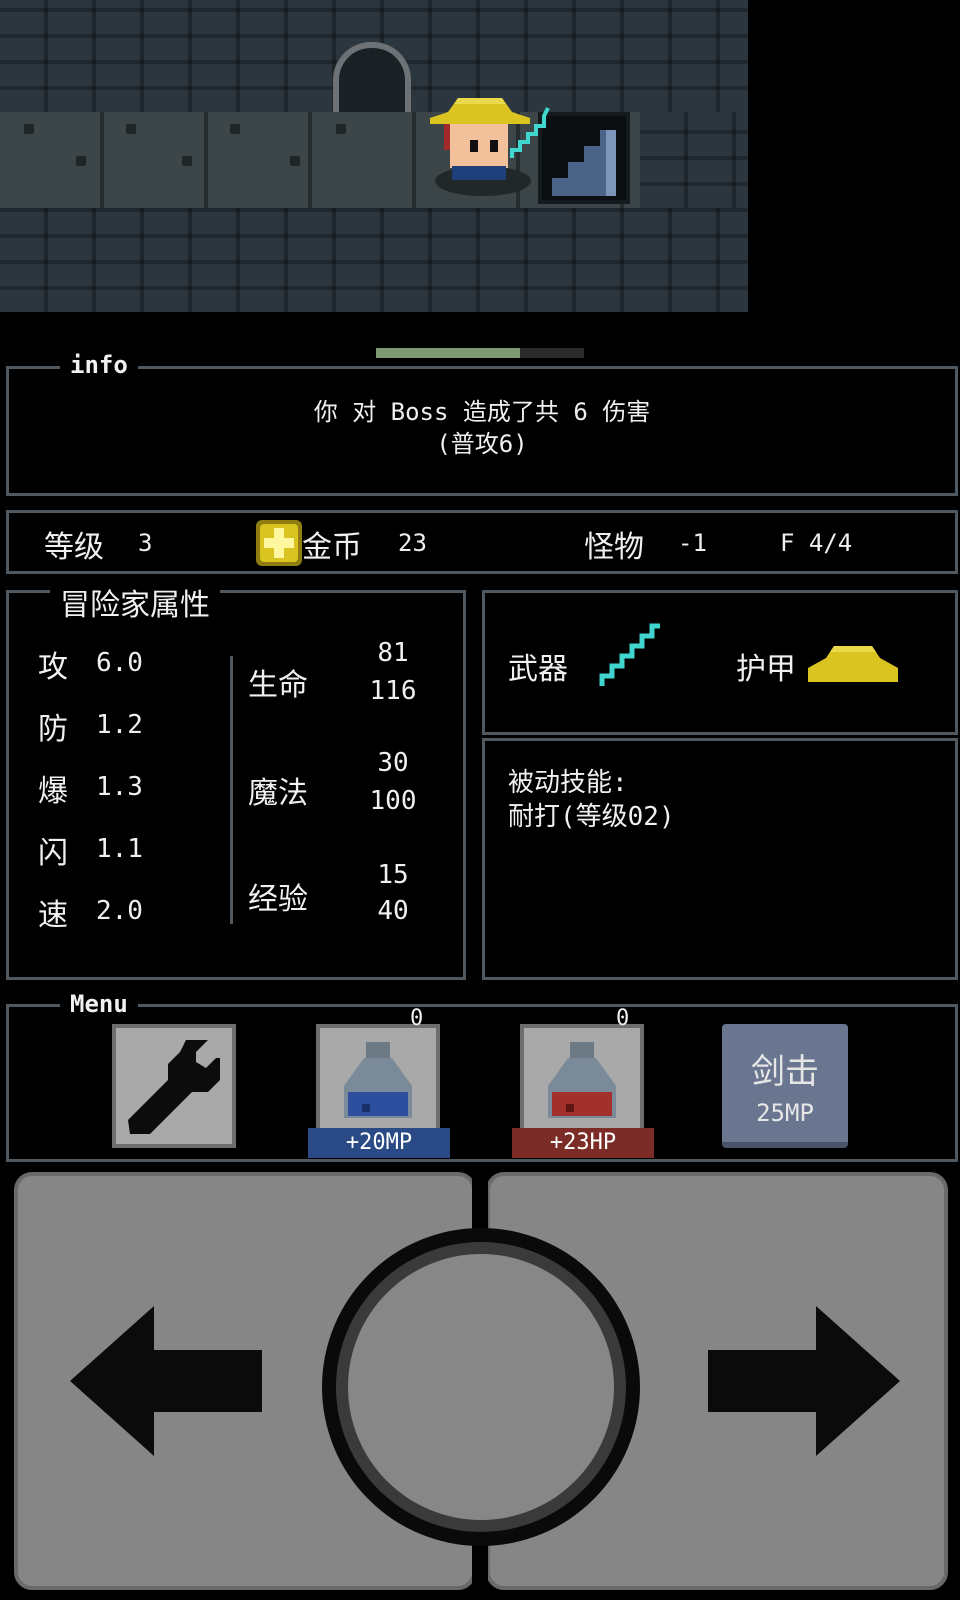 This screenshot has width=960, height=1600. I want to click on skill-cost: 25MP, so click(785, 1113).